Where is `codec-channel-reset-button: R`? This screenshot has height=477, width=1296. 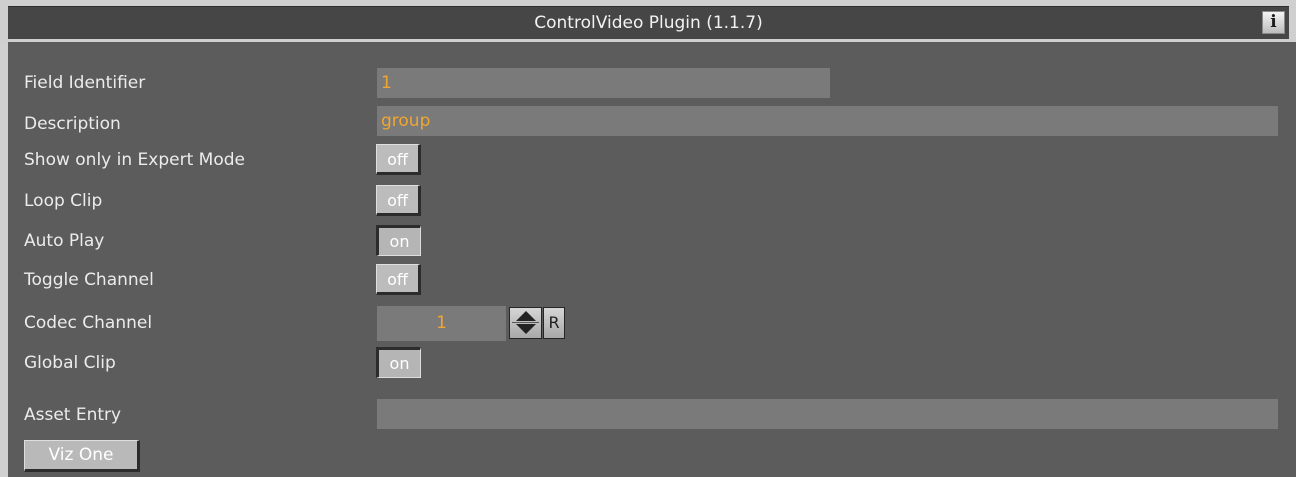 codec-channel-reset-button: R is located at coordinates (554, 323).